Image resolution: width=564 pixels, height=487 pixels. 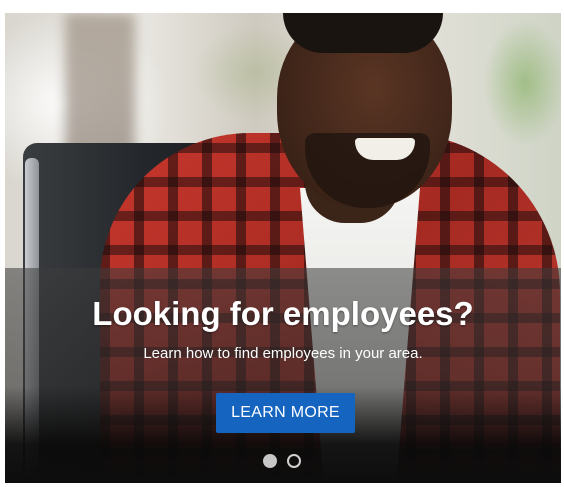 What do you see at coordinates (285, 413) in the screenshot?
I see `learn-more-button: LEARN MORE` at bounding box center [285, 413].